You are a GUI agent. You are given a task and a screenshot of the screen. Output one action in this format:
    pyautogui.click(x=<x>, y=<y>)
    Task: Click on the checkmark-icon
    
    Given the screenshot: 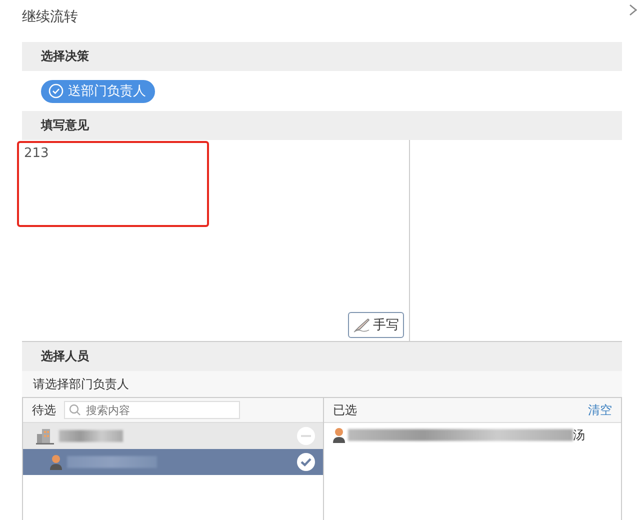 What is the action you would take?
    pyautogui.click(x=306, y=462)
    